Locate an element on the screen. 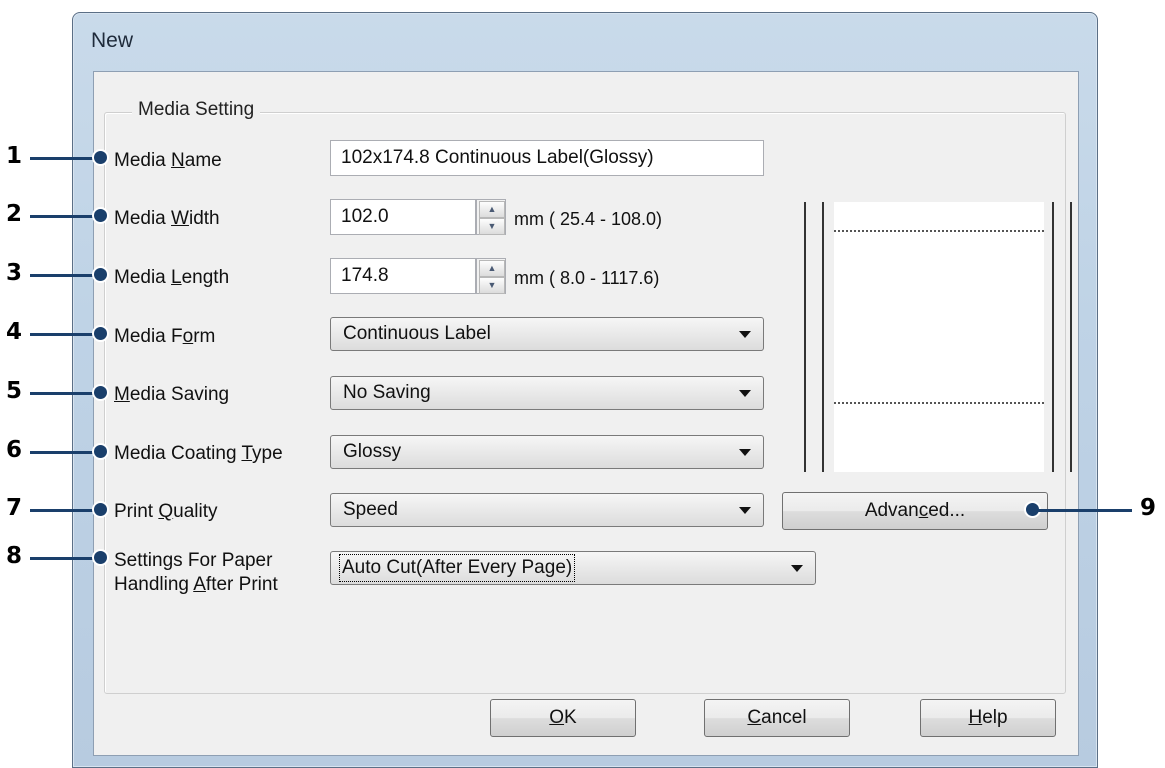 This screenshot has width=1165, height=768. media-width-input: 102.0 is located at coordinates (403, 217).